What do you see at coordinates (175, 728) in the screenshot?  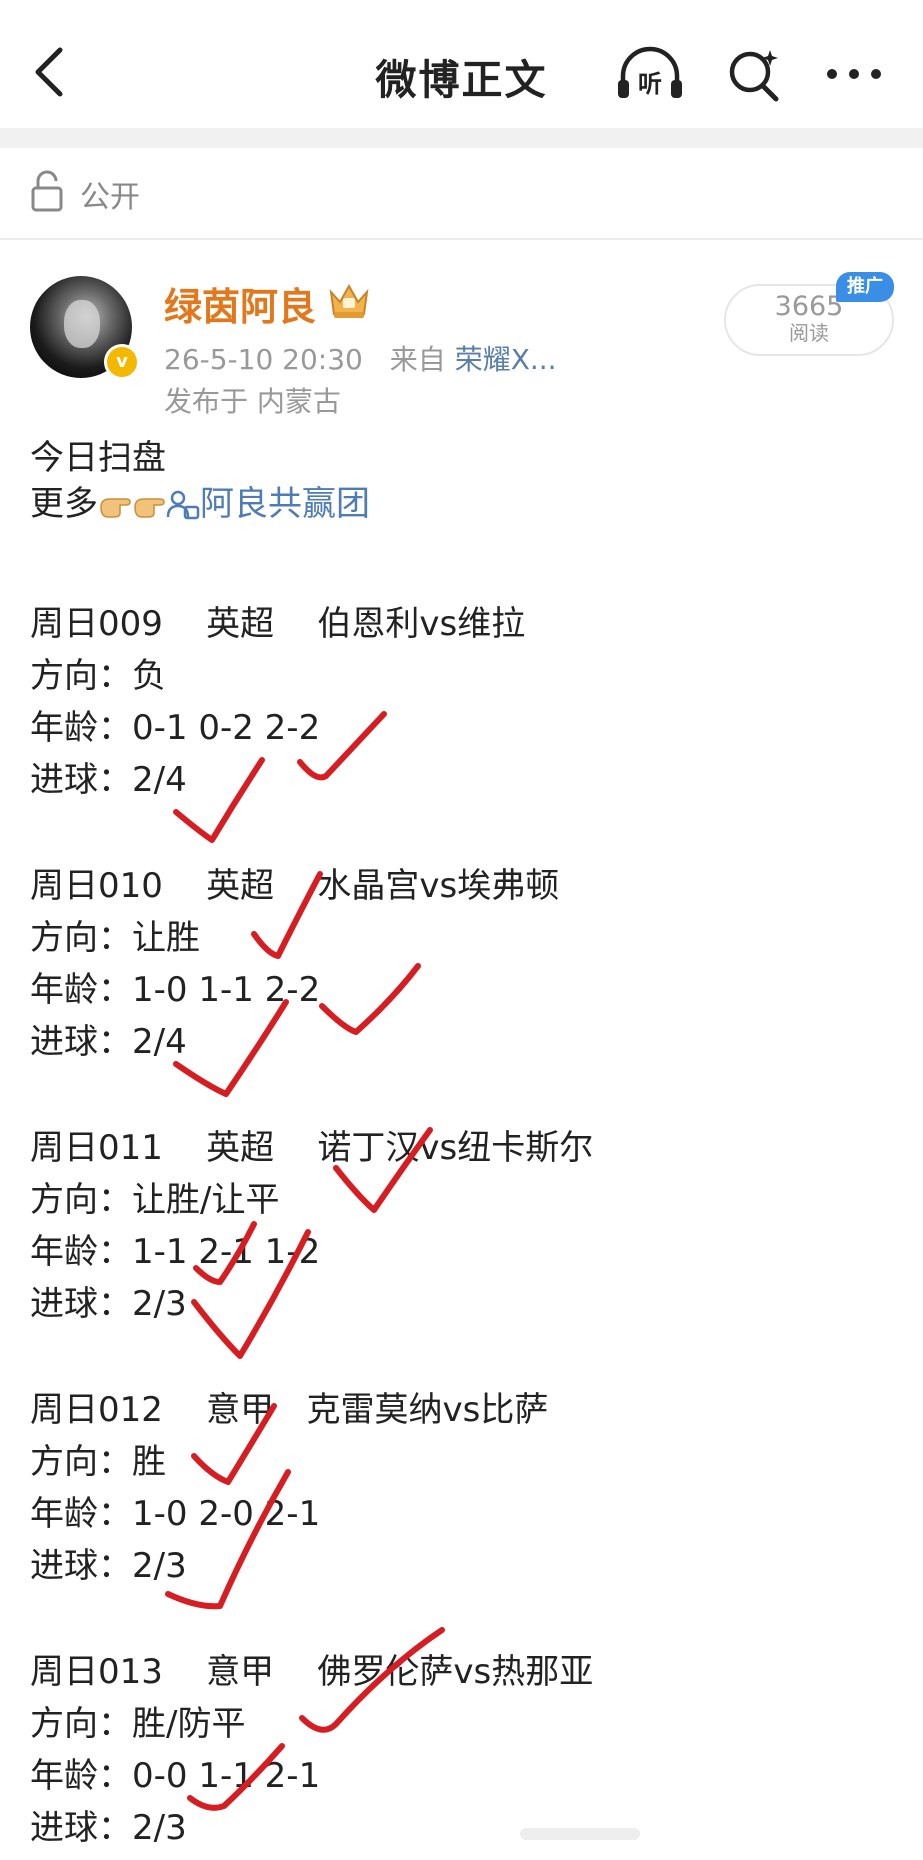 I see `match-ages: 年龄：0-1 0-2 2-2` at bounding box center [175, 728].